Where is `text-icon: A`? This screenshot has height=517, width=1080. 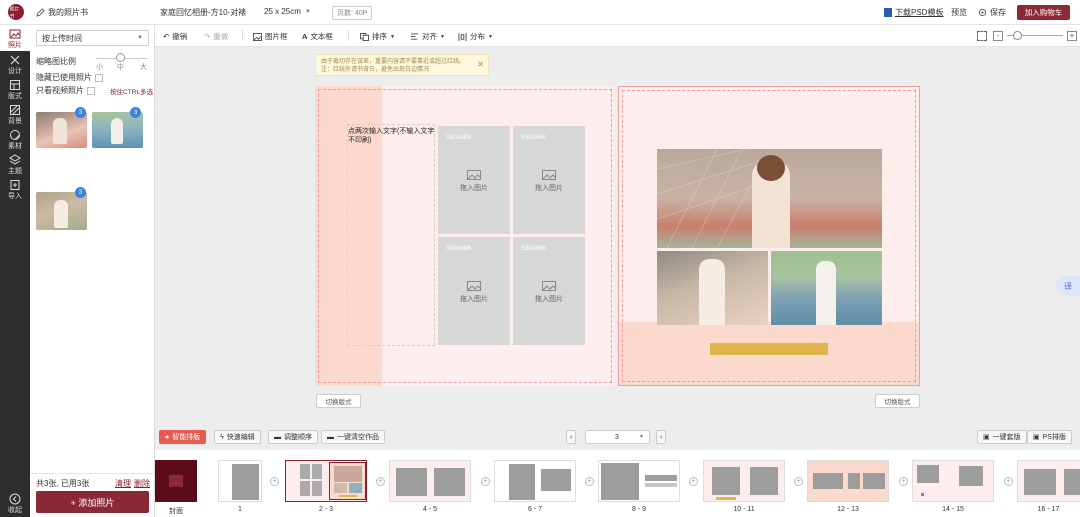 text-icon: A is located at coordinates (305, 36).